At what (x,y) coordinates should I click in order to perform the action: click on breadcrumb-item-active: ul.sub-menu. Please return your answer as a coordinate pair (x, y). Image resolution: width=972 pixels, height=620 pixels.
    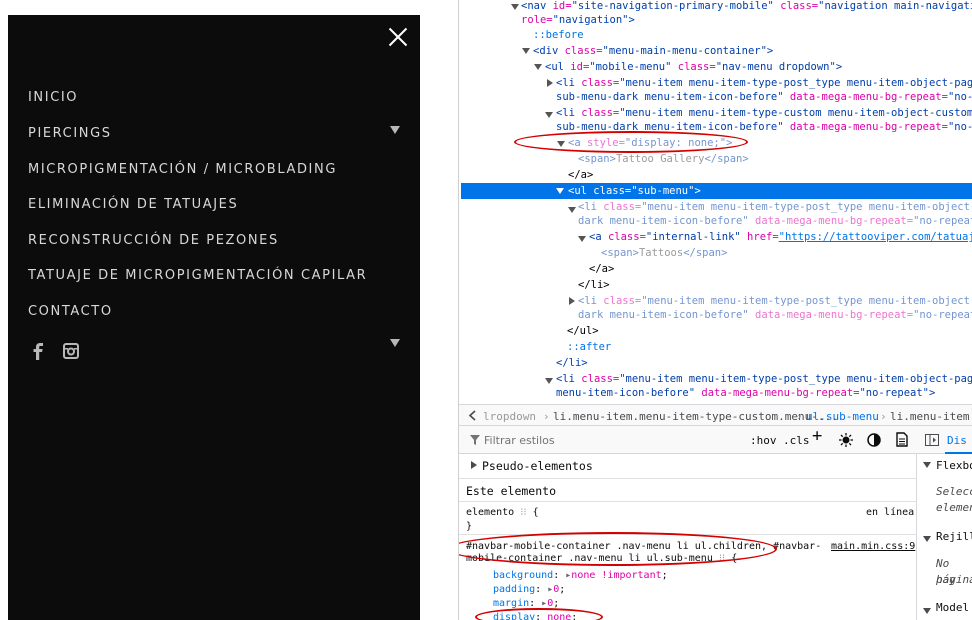
    Looking at the image, I should click on (842, 417).